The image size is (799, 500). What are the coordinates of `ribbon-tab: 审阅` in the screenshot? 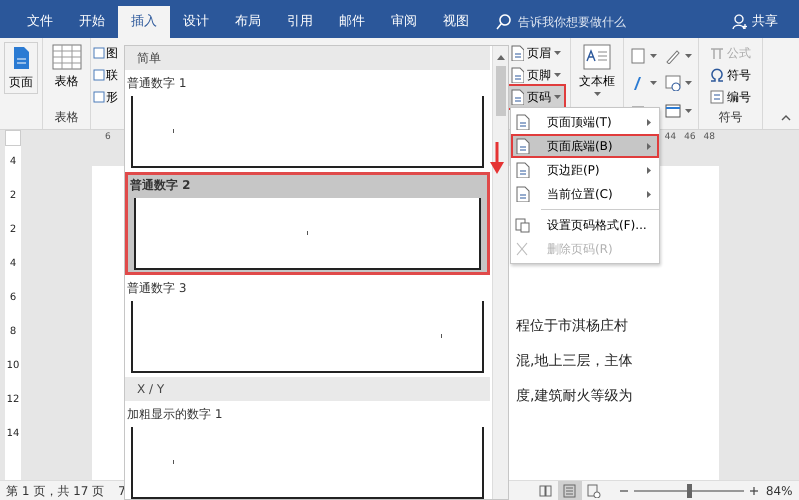 It's located at (404, 22).